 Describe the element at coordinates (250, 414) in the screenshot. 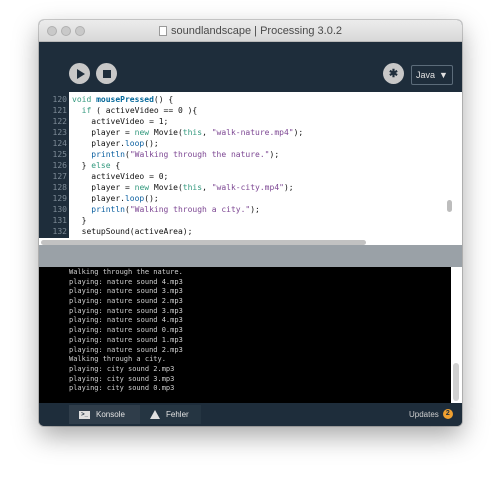

I see `status-bar: >_ Konsole Fehler Updates 2` at that location.